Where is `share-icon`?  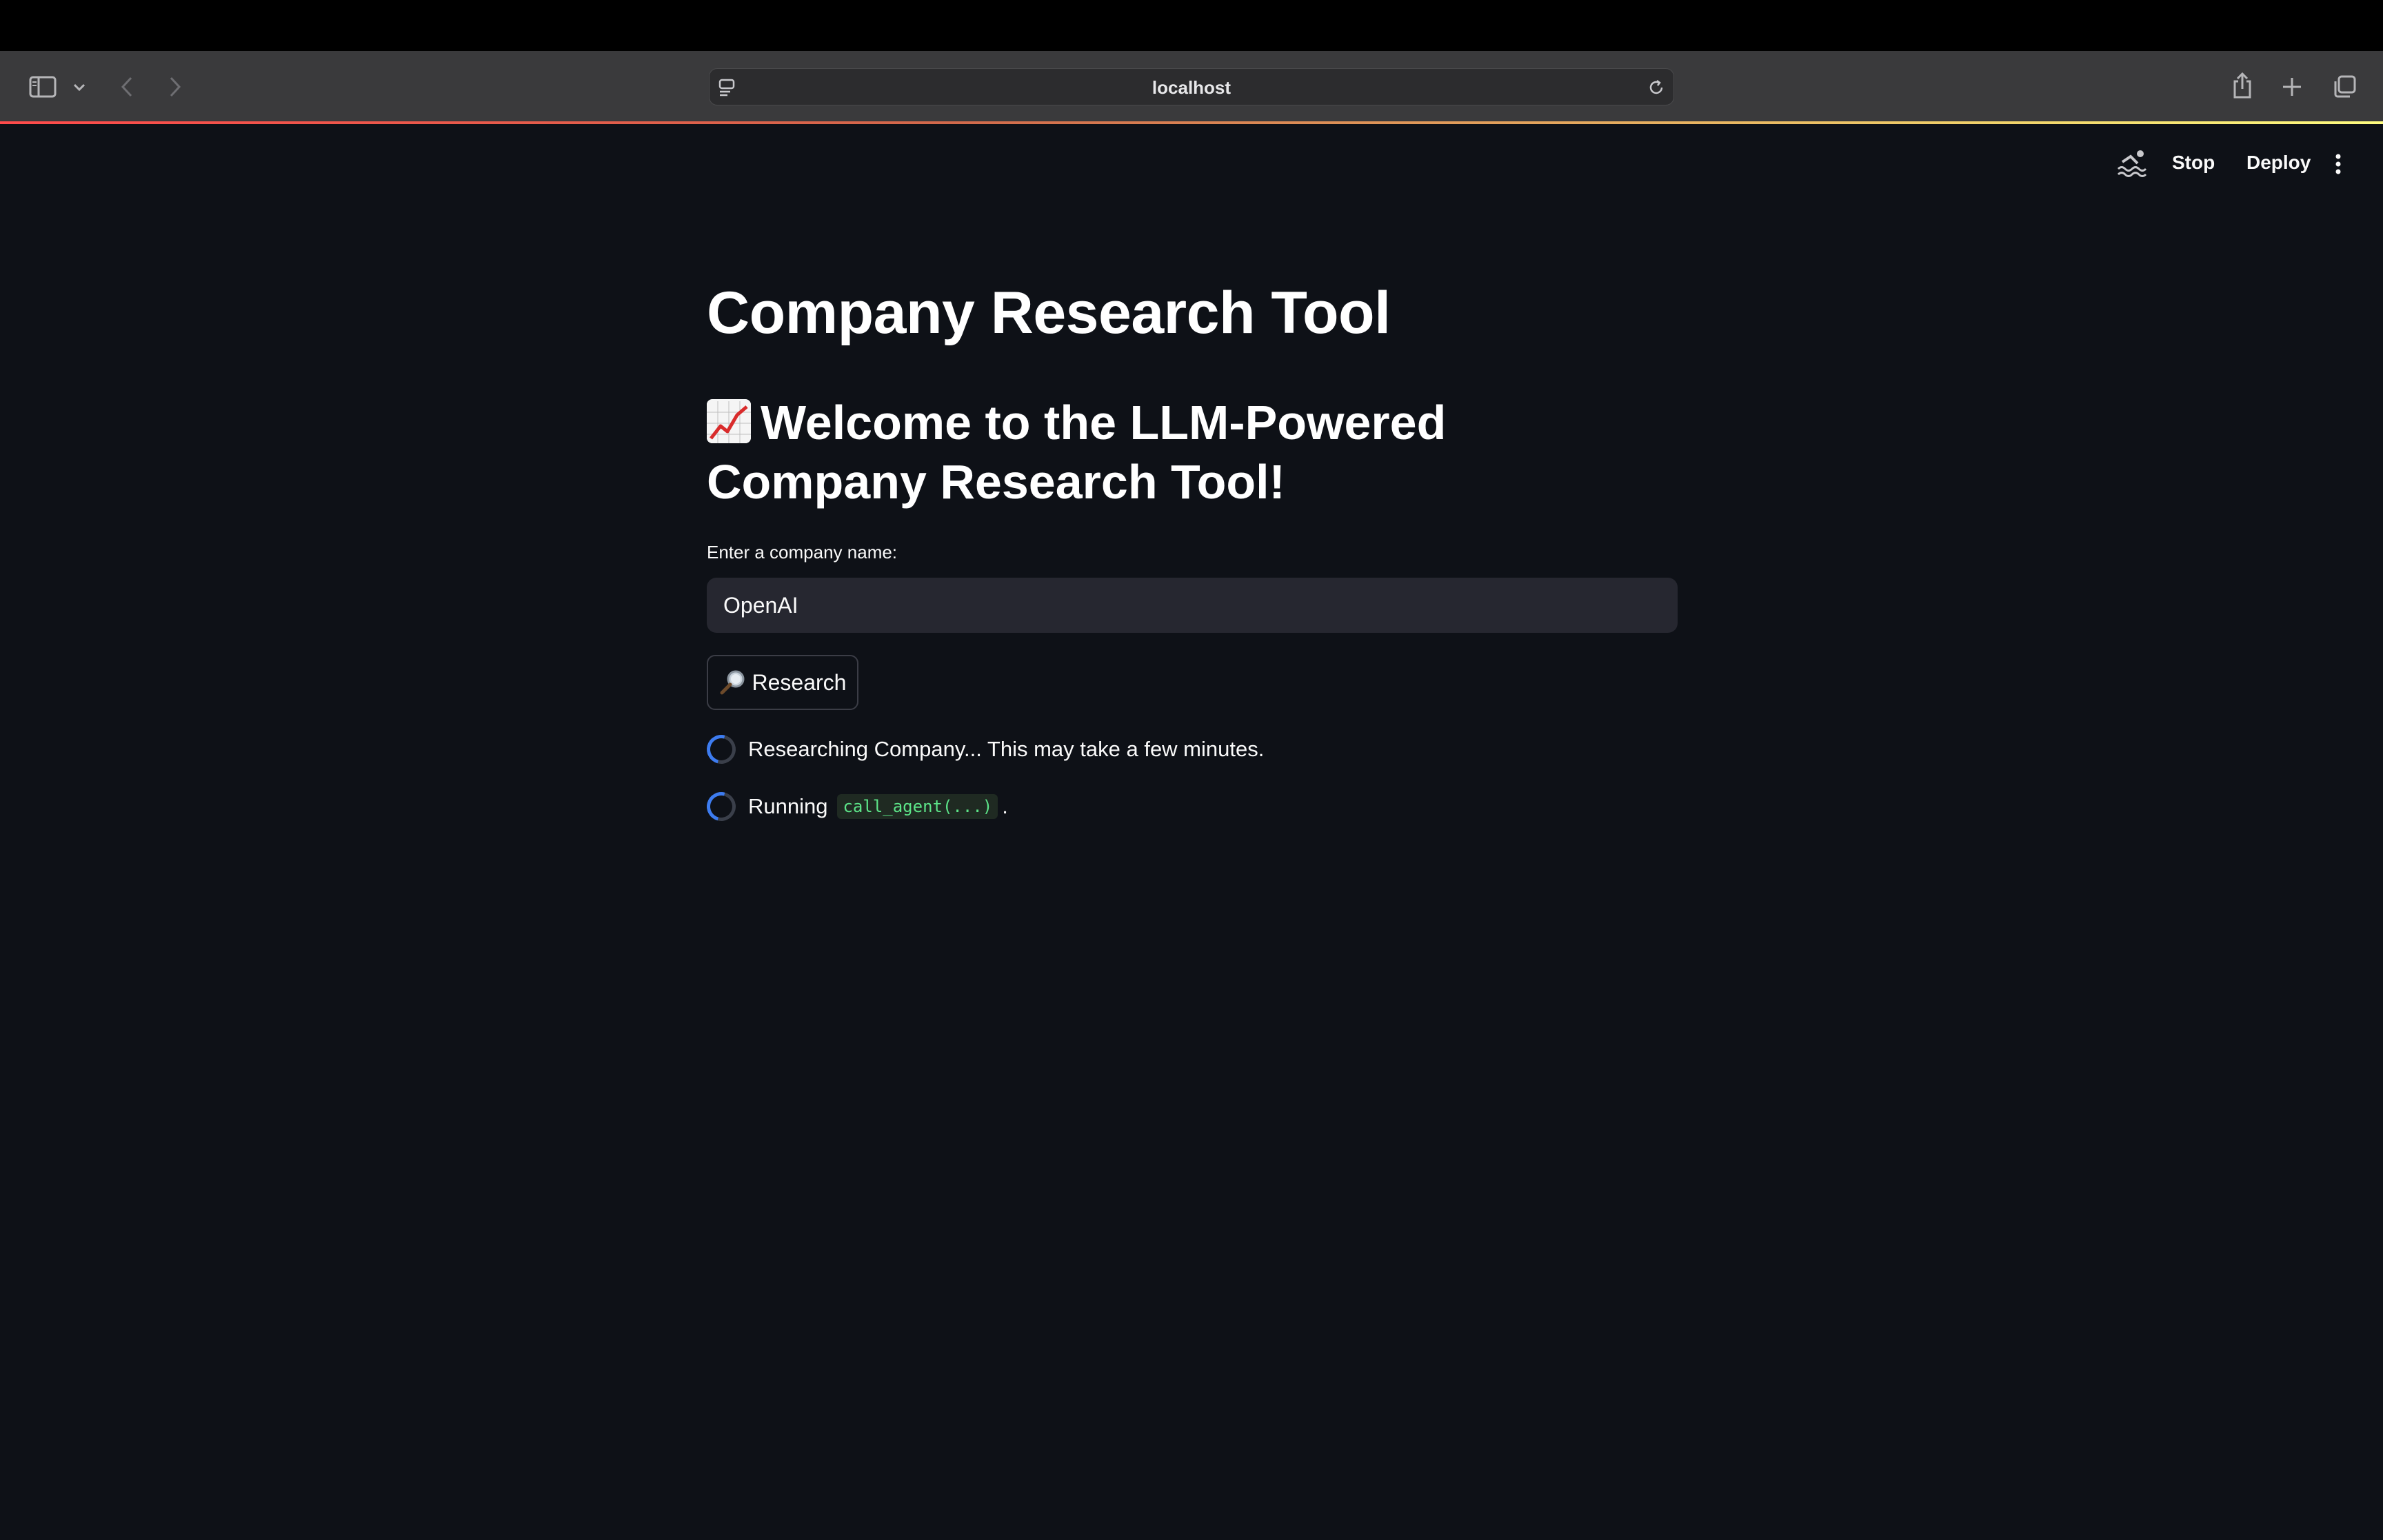 share-icon is located at coordinates (2242, 86).